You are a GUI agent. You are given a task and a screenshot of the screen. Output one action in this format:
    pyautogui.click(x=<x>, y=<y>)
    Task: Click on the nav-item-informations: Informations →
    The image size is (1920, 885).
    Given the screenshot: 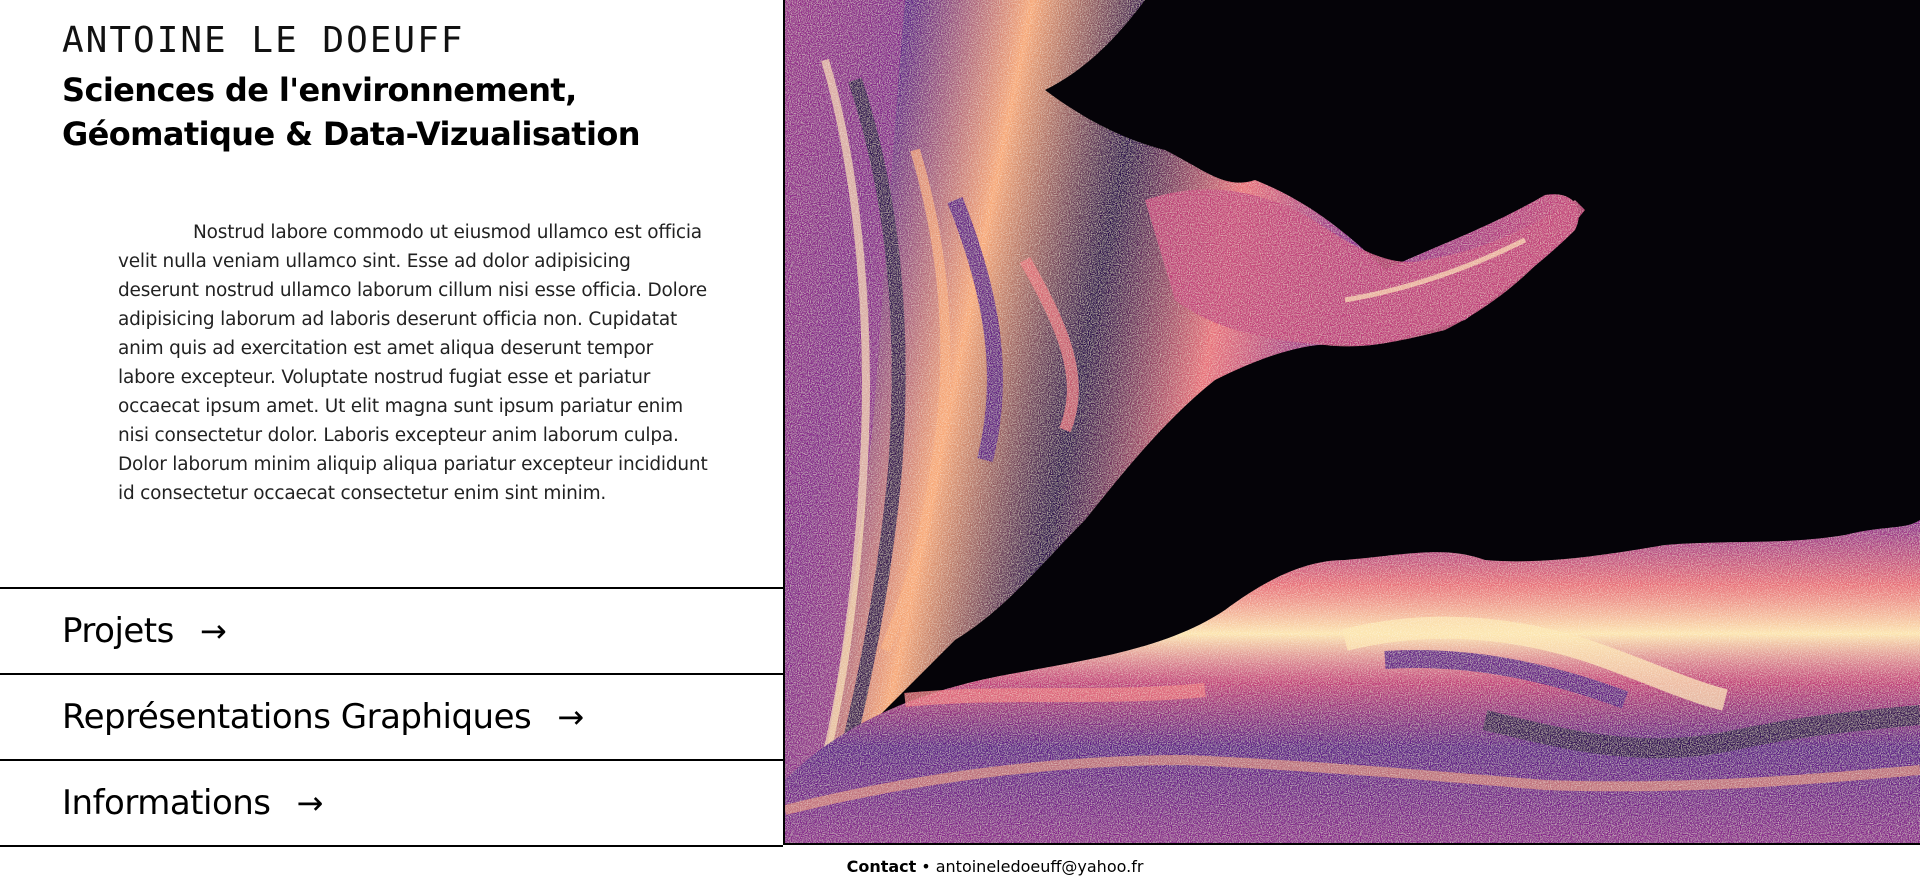 What is the action you would take?
    pyautogui.click(x=391, y=803)
    